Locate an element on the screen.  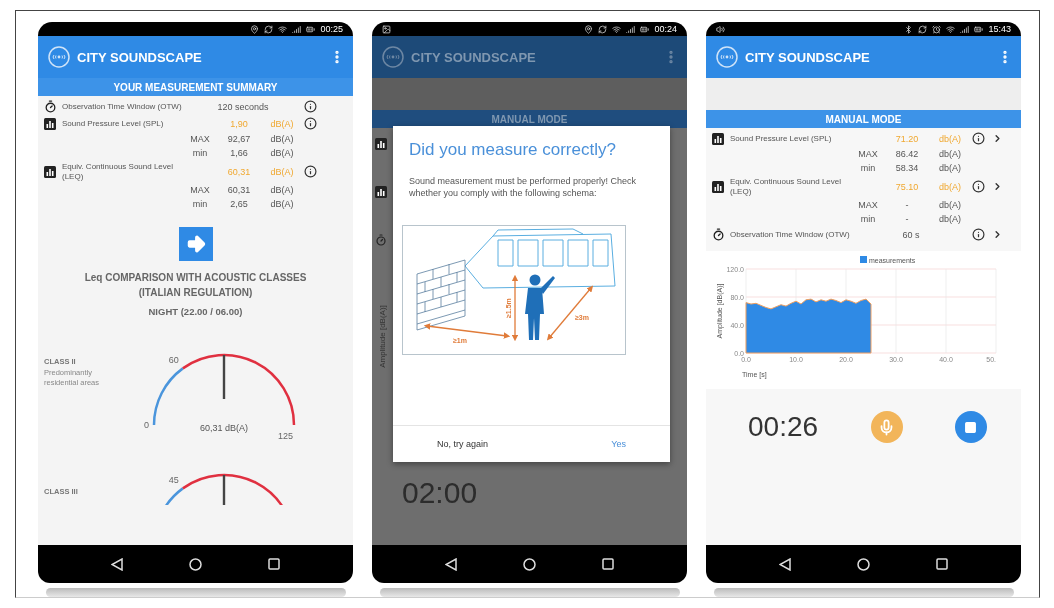
alarm-clock-icon is located at coordinates (937, 29).